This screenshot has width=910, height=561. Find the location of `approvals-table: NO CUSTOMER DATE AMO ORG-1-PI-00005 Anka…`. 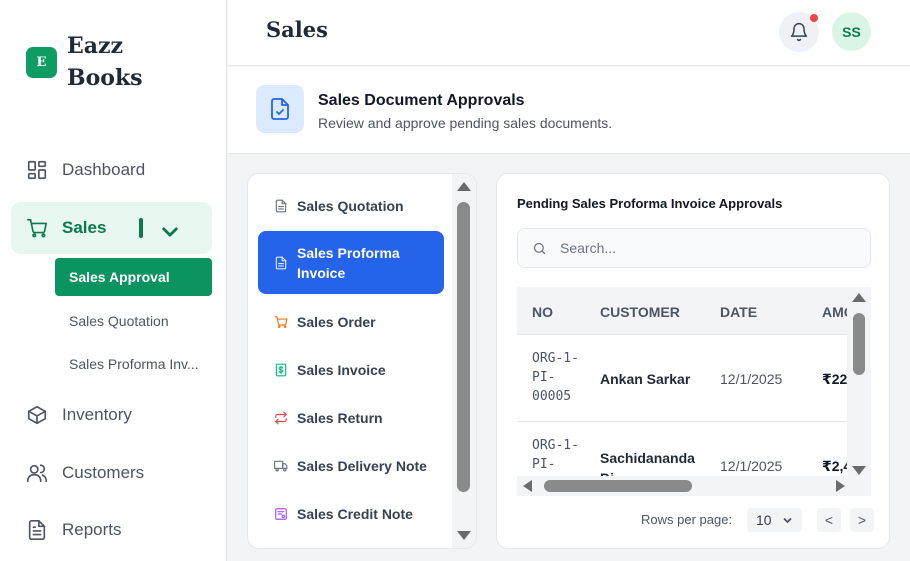

approvals-table: NO CUSTOMER DATE AMO ORG-1-PI-00005 Anka… is located at coordinates (694, 392).